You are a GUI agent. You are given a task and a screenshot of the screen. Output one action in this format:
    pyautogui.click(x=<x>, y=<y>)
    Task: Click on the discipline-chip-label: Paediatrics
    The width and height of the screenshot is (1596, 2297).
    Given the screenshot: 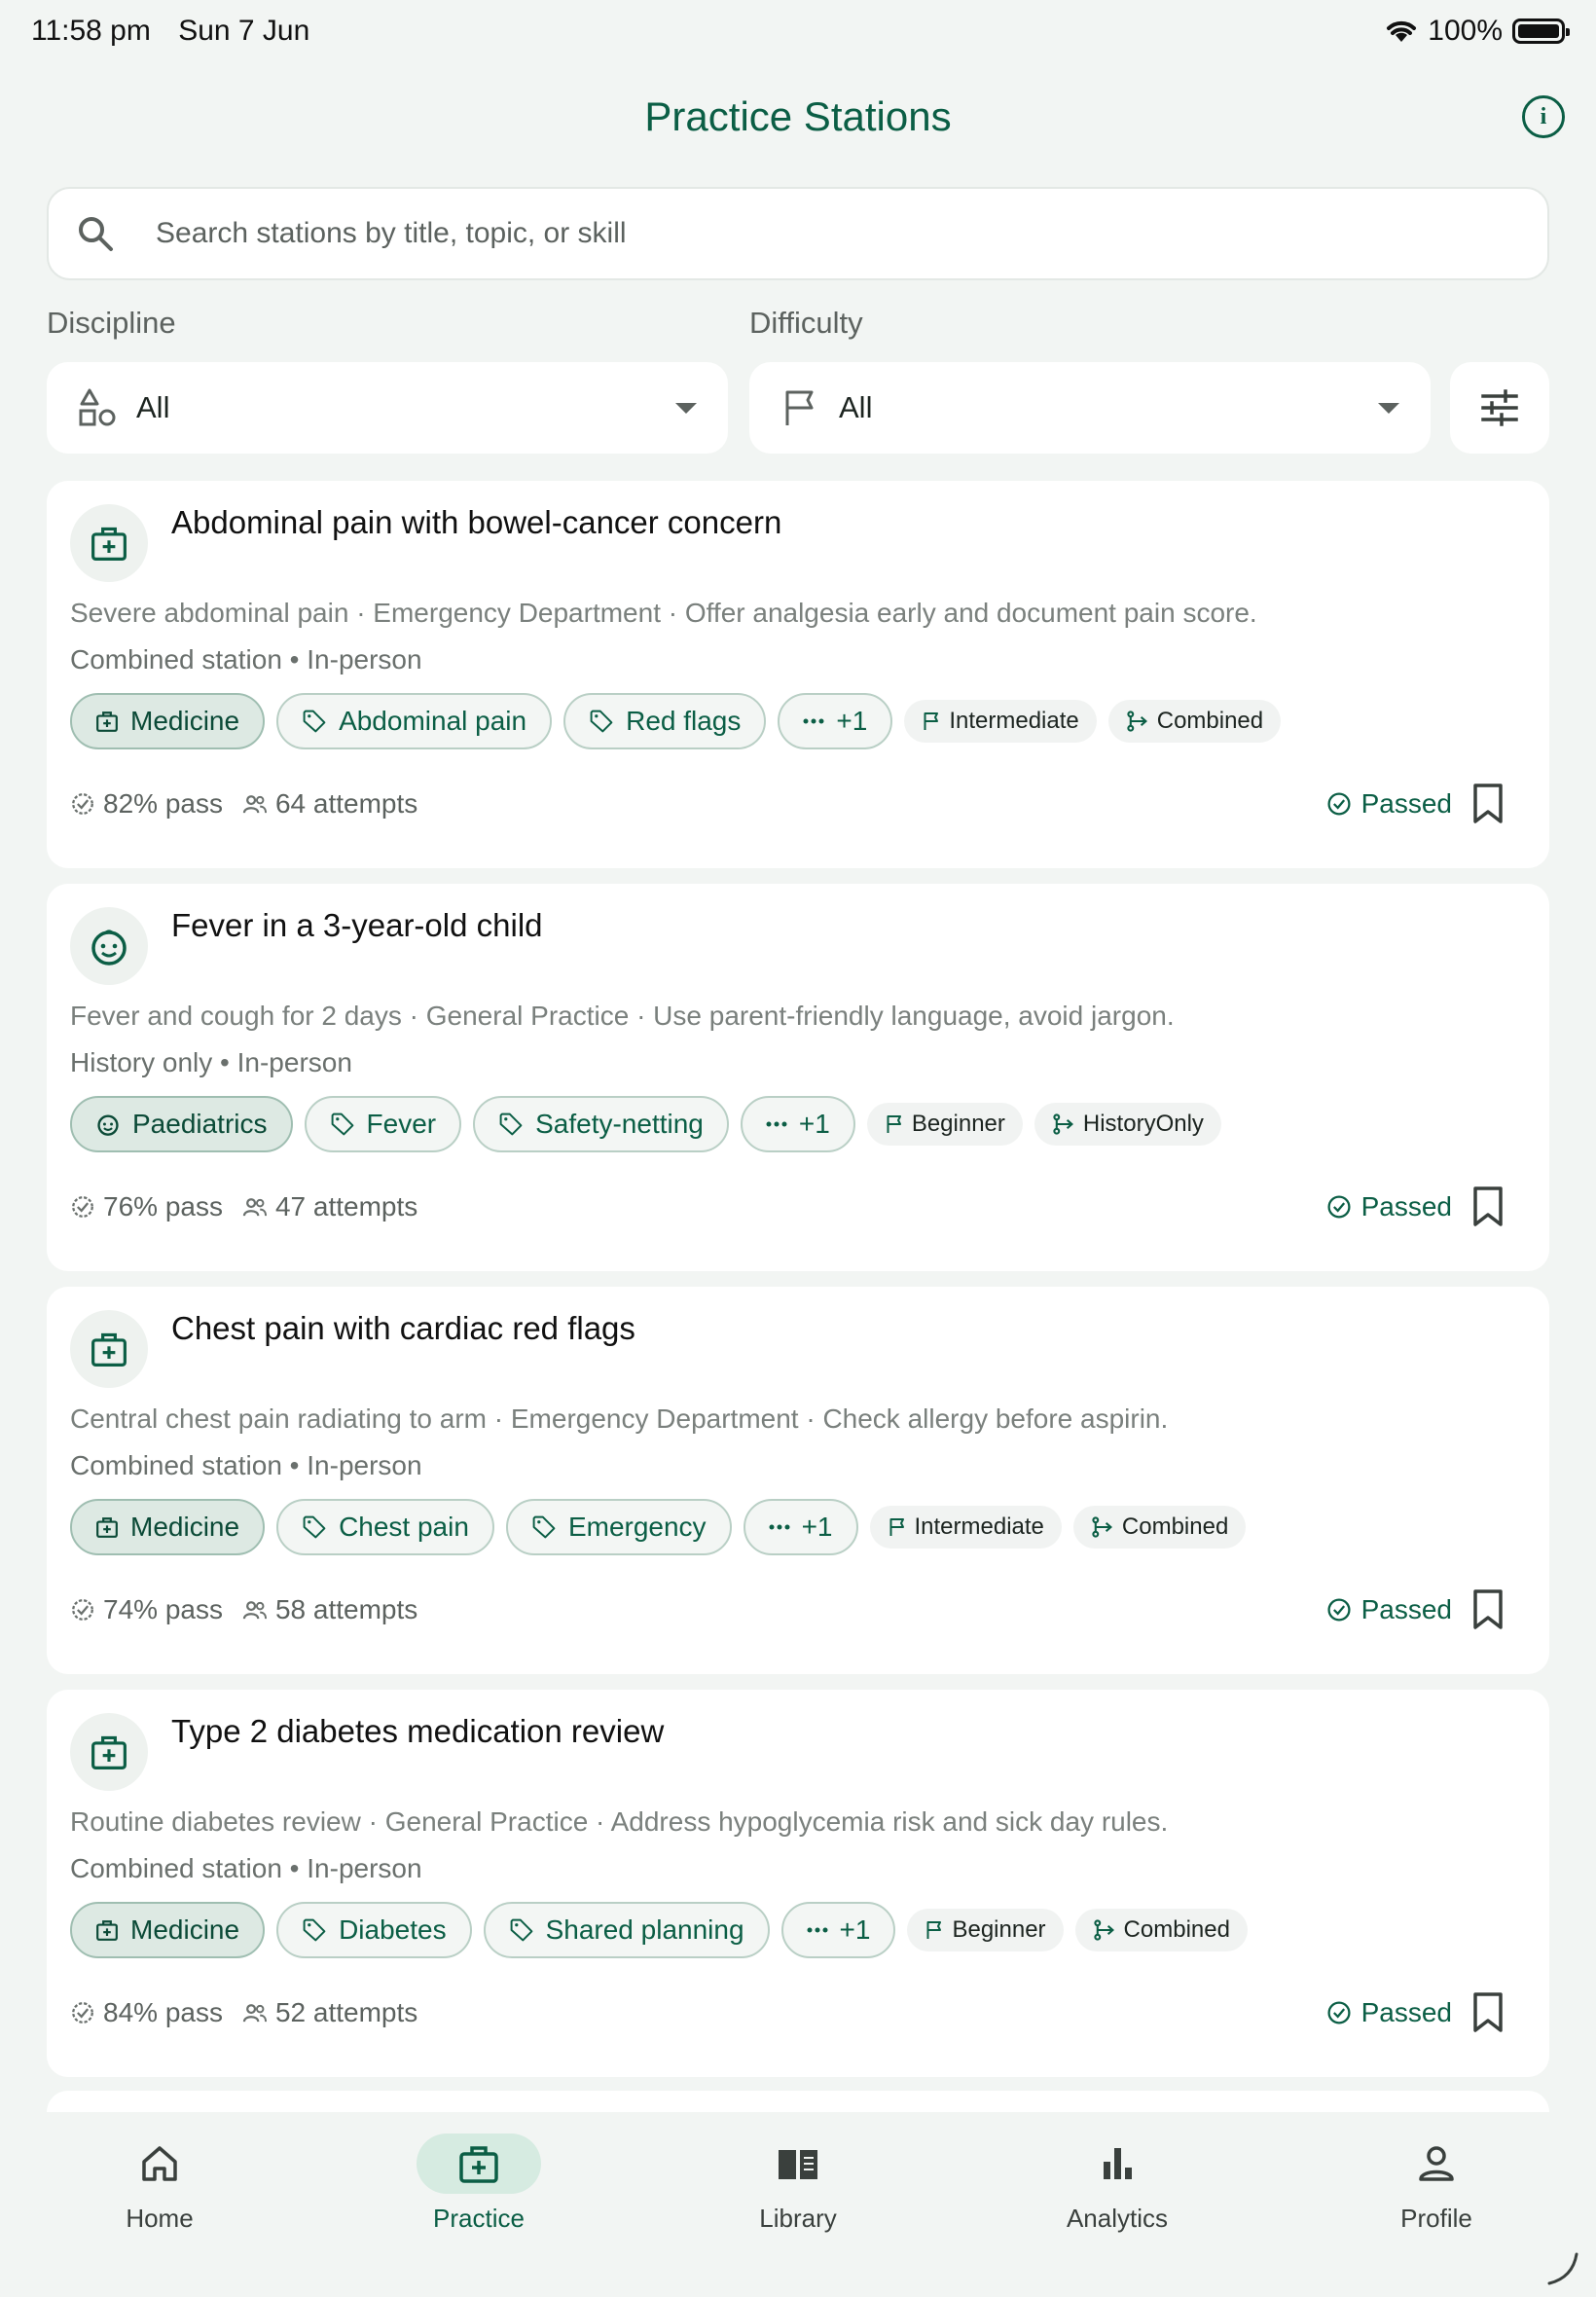 What is the action you would take?
    pyautogui.click(x=200, y=1124)
    